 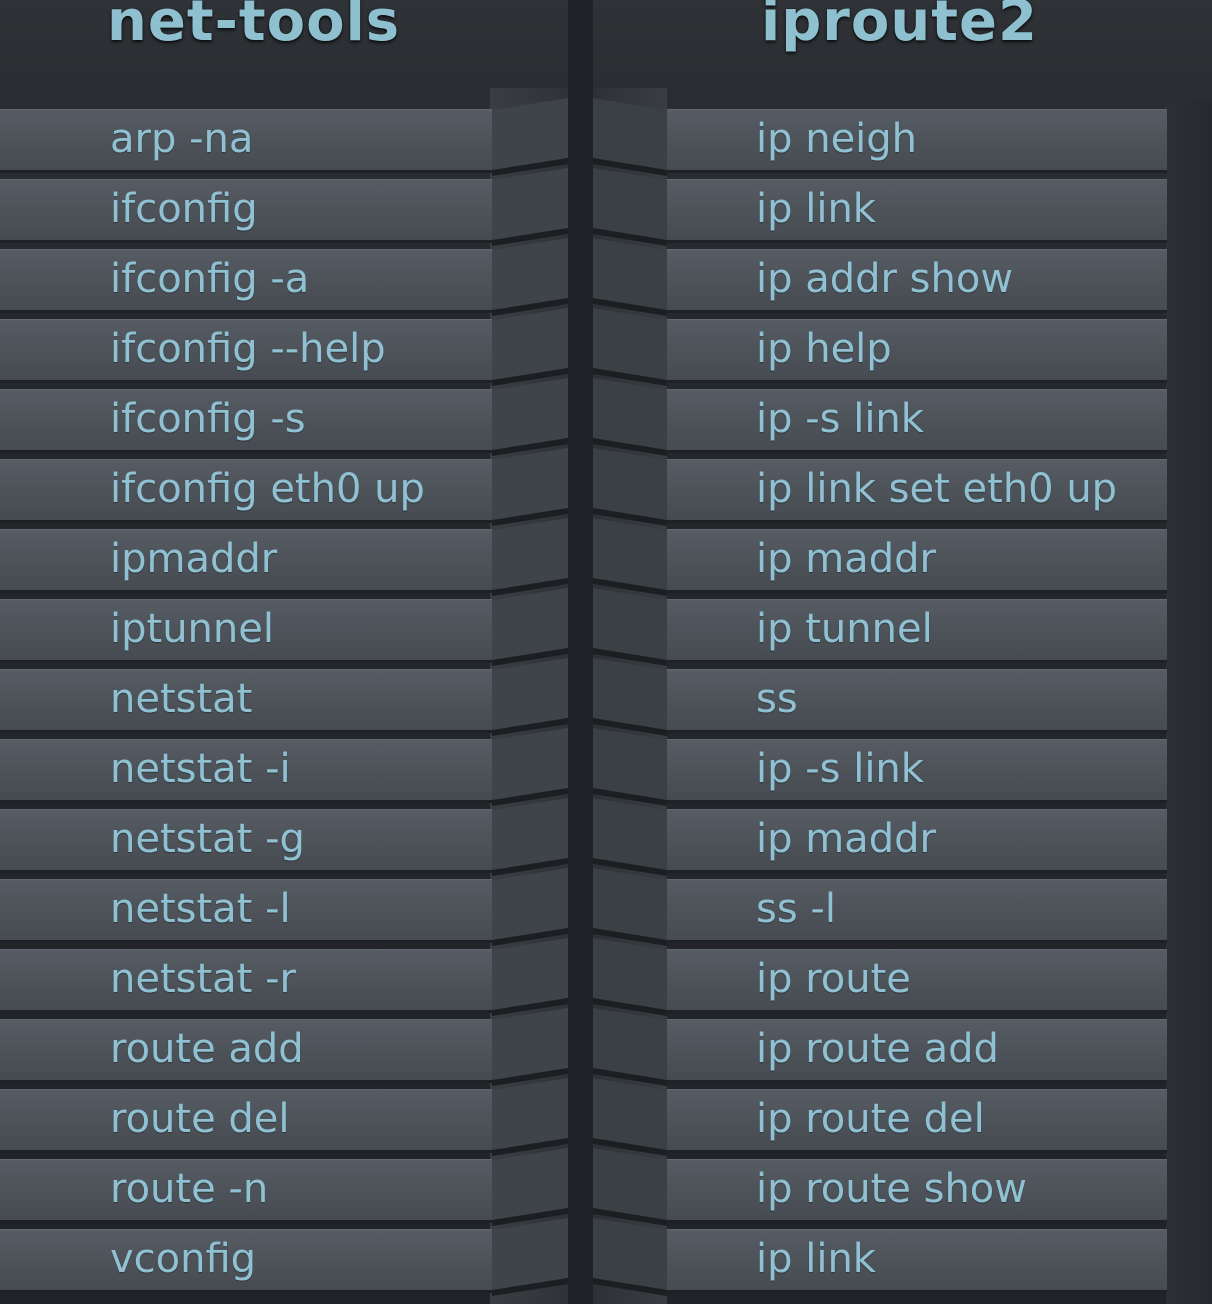 I want to click on iproute2-command: ip link set eth0 up, so click(x=937, y=489).